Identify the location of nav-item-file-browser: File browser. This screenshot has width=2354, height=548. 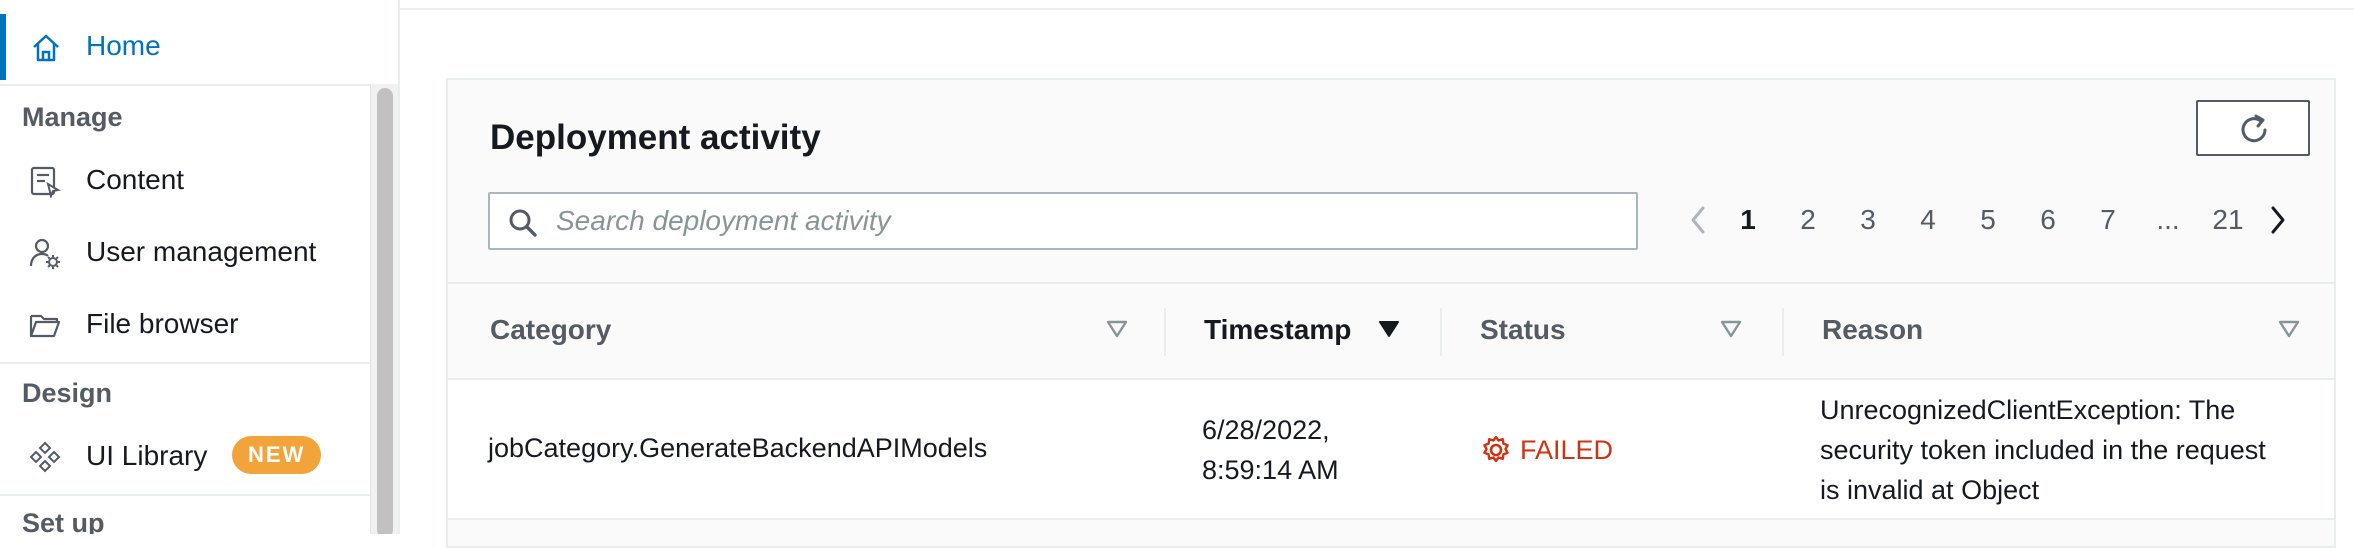
(185, 324).